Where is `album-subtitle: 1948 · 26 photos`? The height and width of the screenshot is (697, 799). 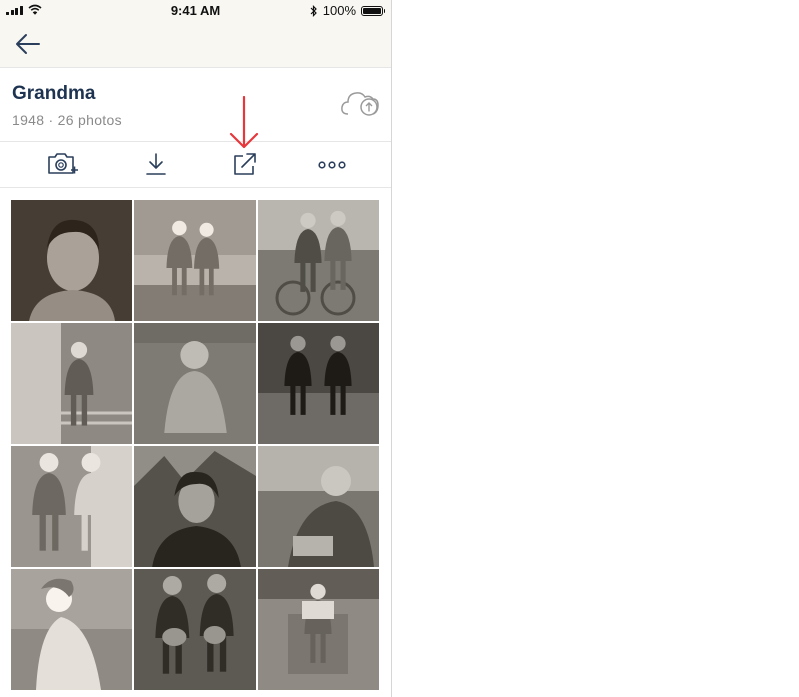 album-subtitle: 1948 · 26 photos is located at coordinates (67, 120).